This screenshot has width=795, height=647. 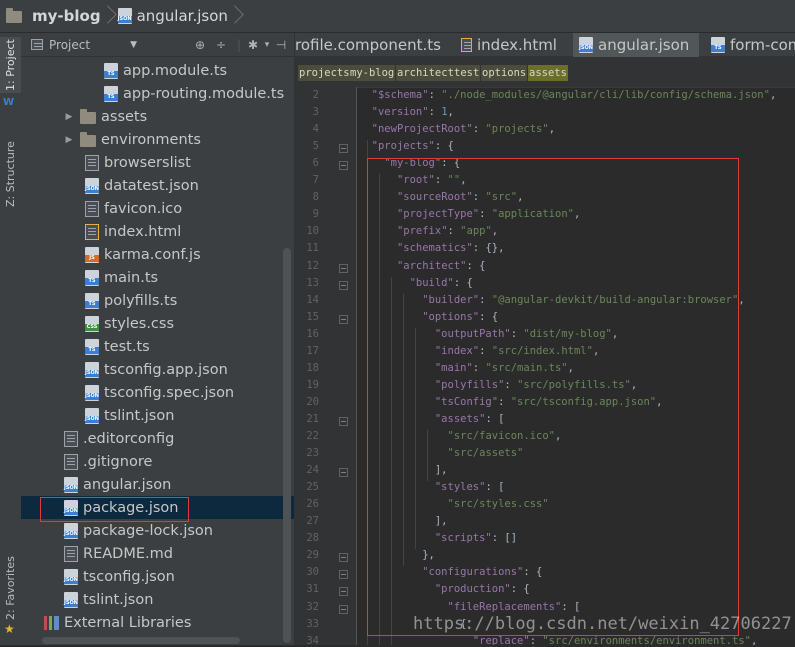 I want to click on locate-icon: ⊕, so click(x=200, y=44).